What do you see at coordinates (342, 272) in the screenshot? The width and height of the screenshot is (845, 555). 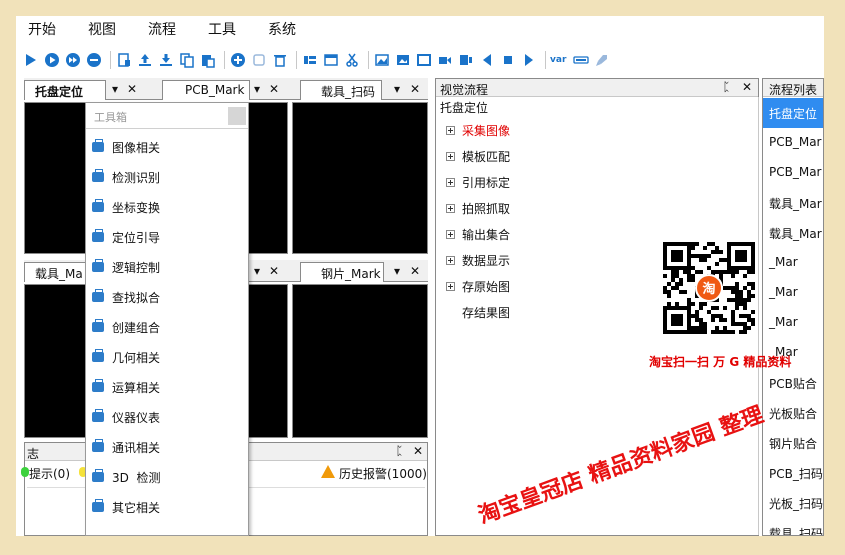 I see `tab-steel-mark: 钢片_Mark` at bounding box center [342, 272].